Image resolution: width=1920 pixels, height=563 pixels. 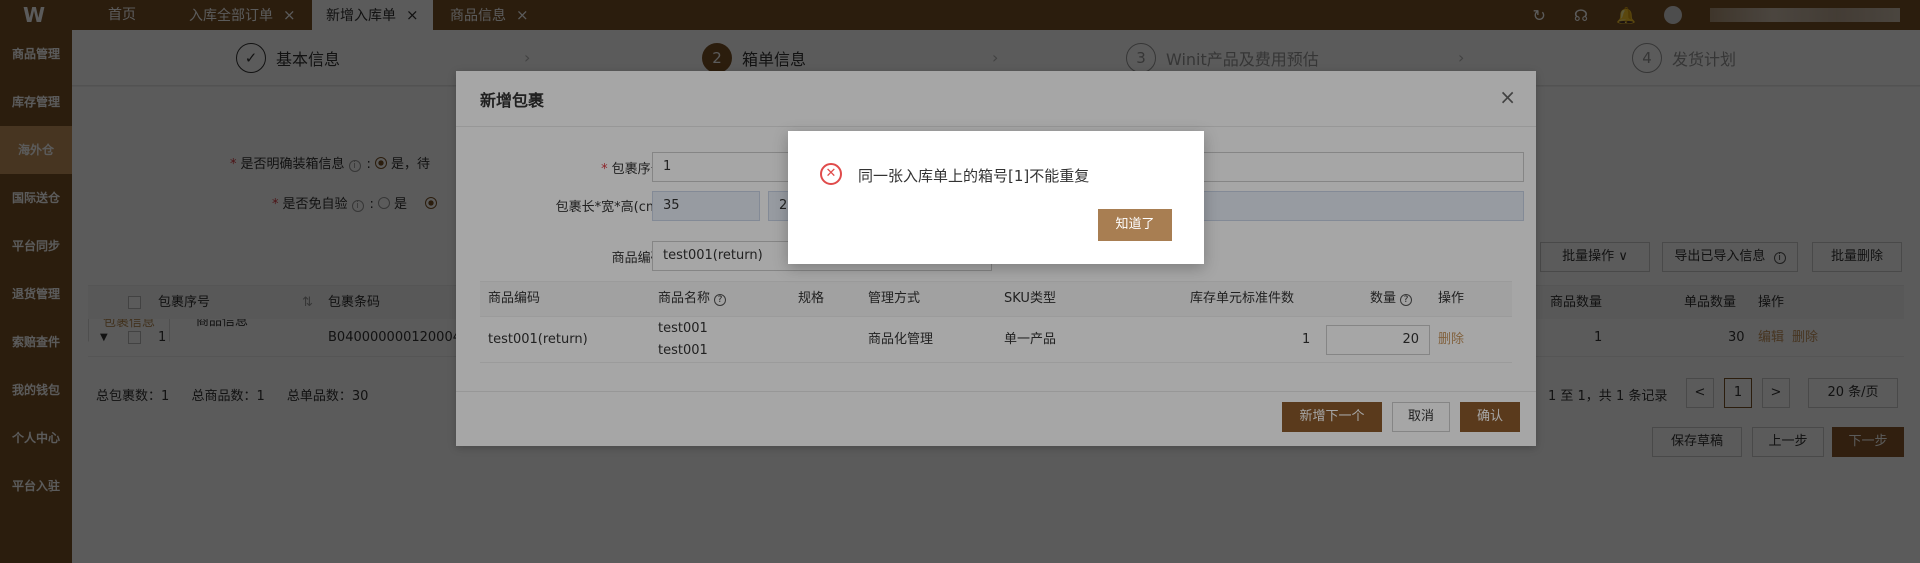 I want to click on error-circle-icon: ✕, so click(x=831, y=174).